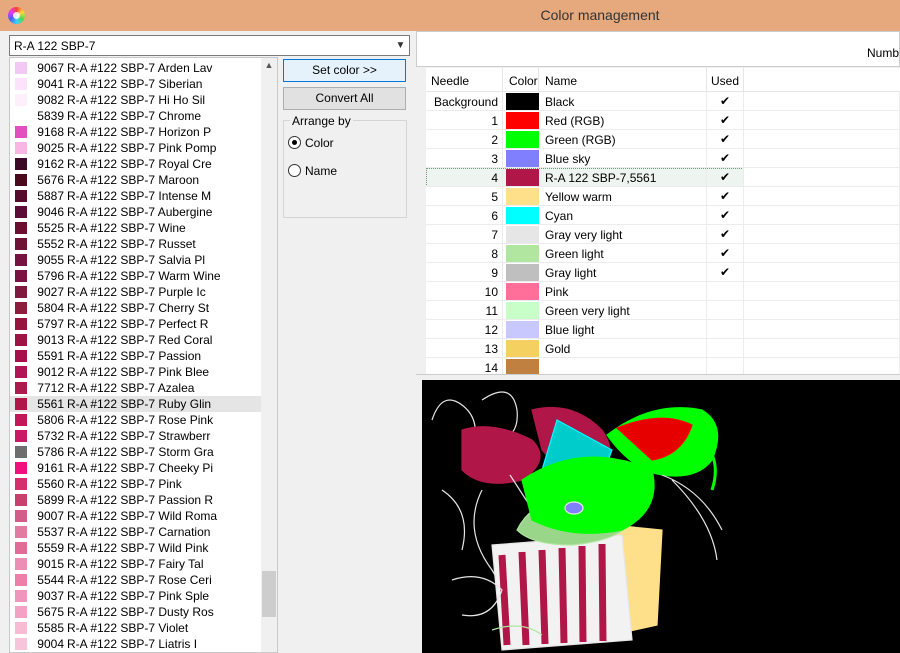 The width and height of the screenshot is (900, 653). Describe the element at coordinates (663, 120) in the screenshot. I see `needle-table-row: 1 Red (RGB) ✔` at that location.